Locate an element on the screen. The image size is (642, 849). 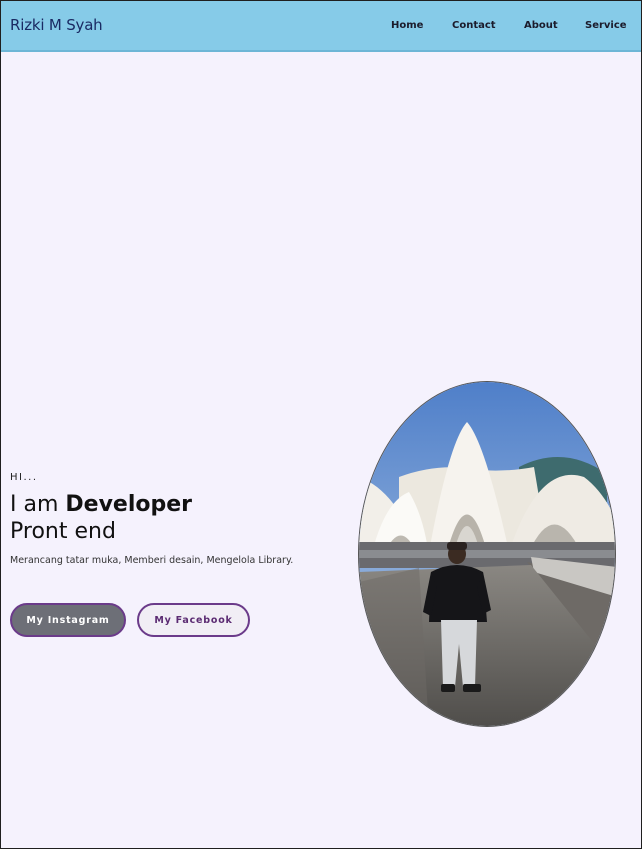
hero-title: I am Developer Pront end is located at coordinates (101, 518).